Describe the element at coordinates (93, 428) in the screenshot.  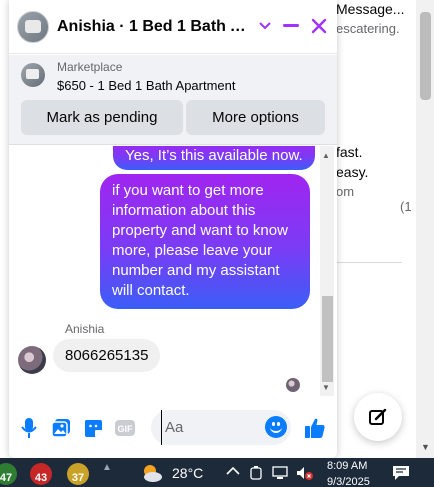
I see `sticker-icon` at that location.